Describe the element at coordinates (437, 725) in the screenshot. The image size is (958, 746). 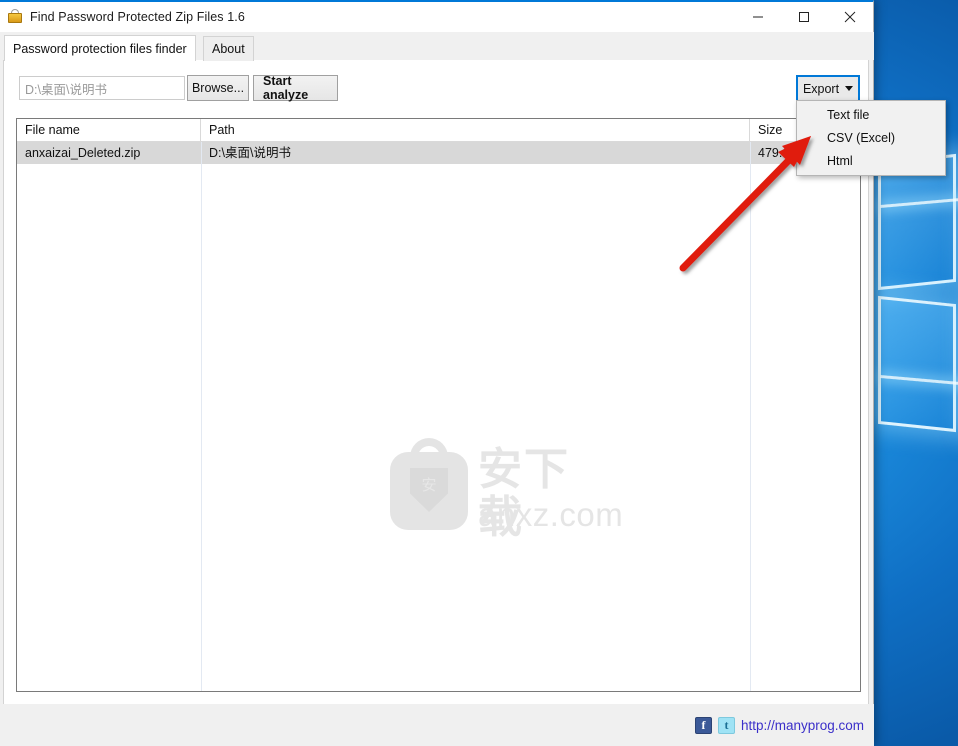
I see `status-bar: f t http://manyprog.com` at that location.